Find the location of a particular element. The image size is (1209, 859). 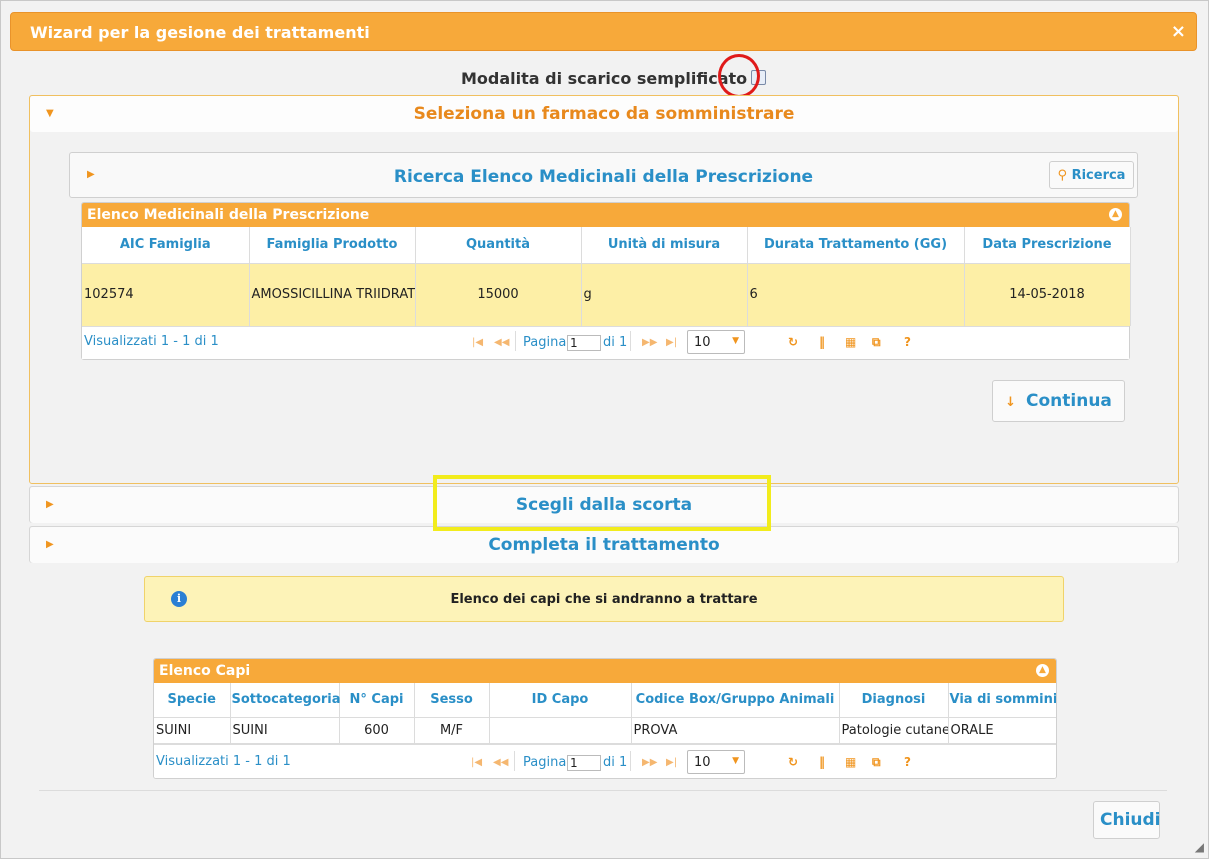

cell-diagnosis: Patologie cutanee is located at coordinates (894, 730).